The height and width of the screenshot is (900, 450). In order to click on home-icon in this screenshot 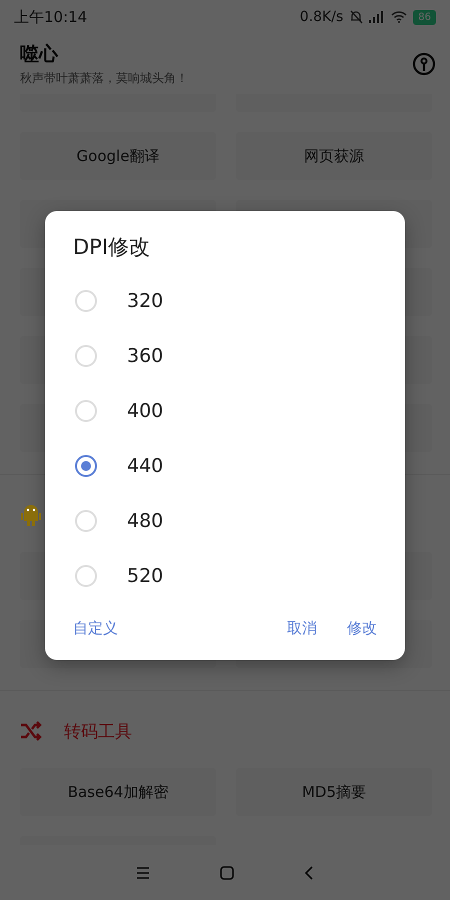, I will do `click(227, 873)`.